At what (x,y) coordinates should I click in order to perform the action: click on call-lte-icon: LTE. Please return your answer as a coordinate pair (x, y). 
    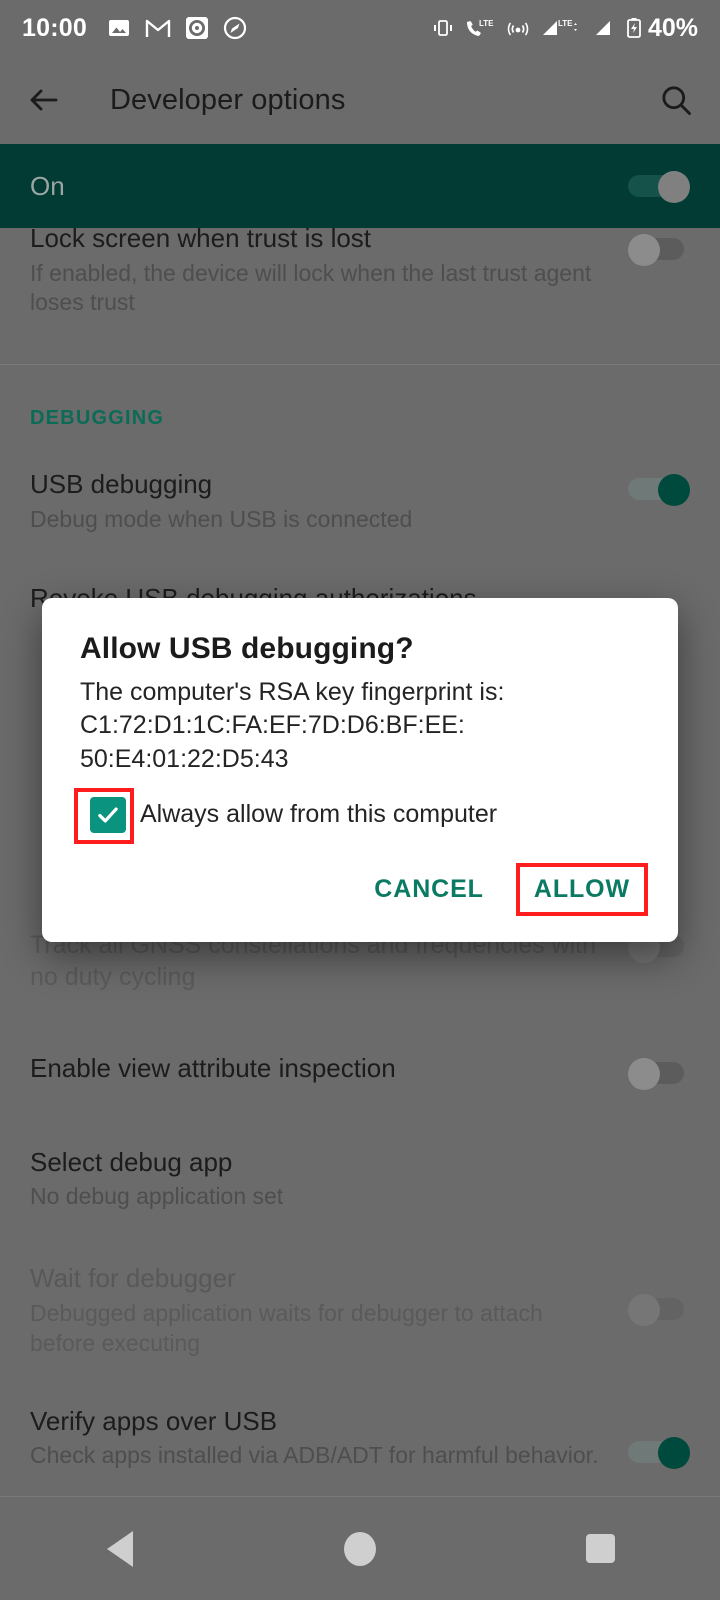
    Looking at the image, I should click on (480, 28).